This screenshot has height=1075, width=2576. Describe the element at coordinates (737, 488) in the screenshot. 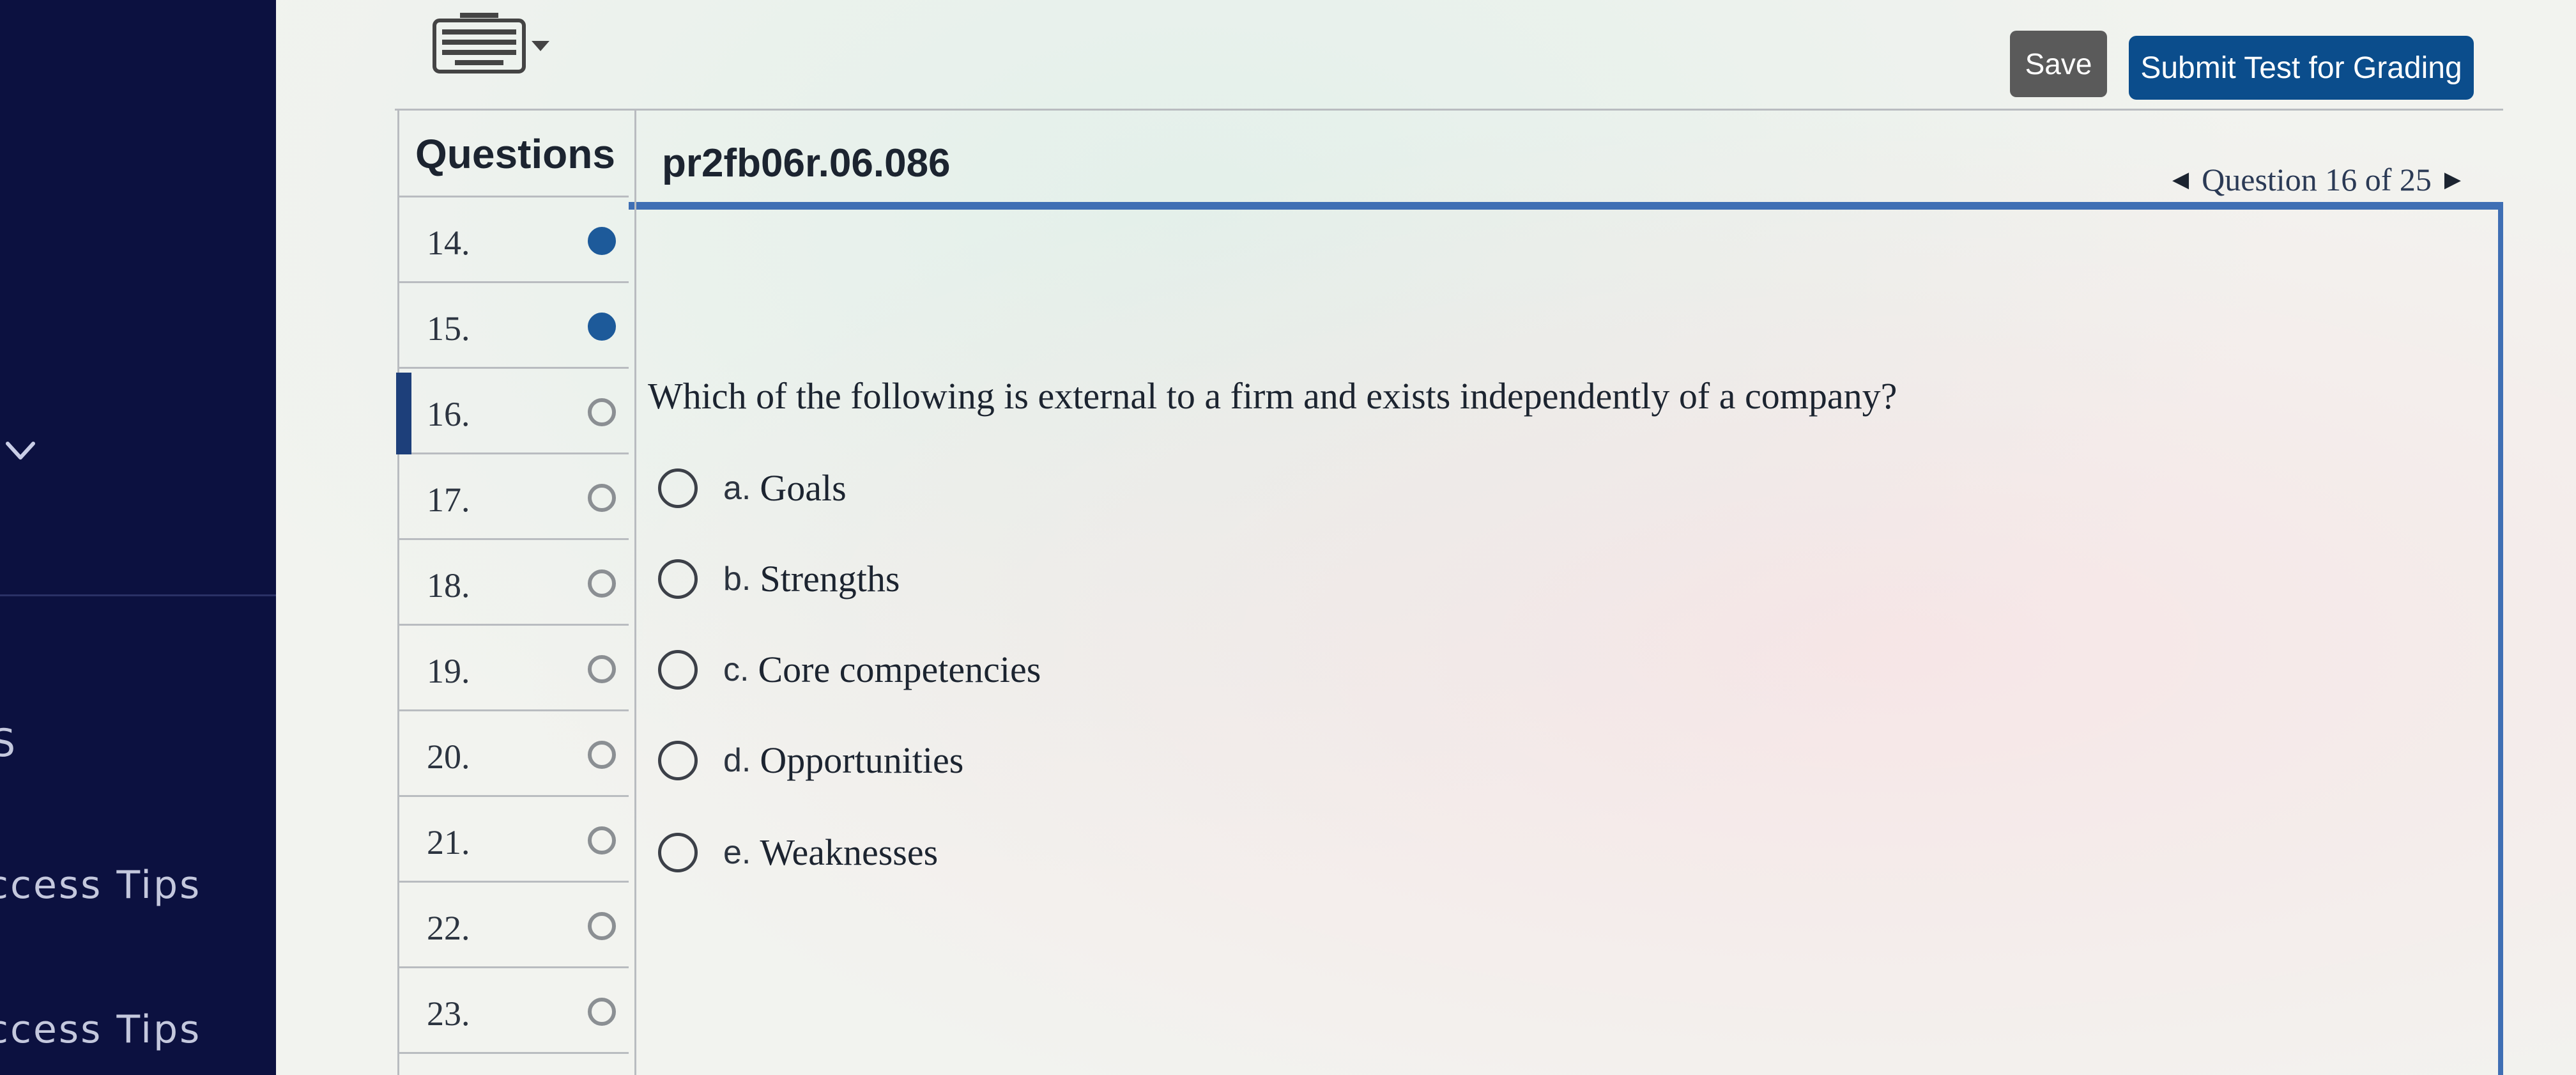

I see `option-letter: a.` at that location.